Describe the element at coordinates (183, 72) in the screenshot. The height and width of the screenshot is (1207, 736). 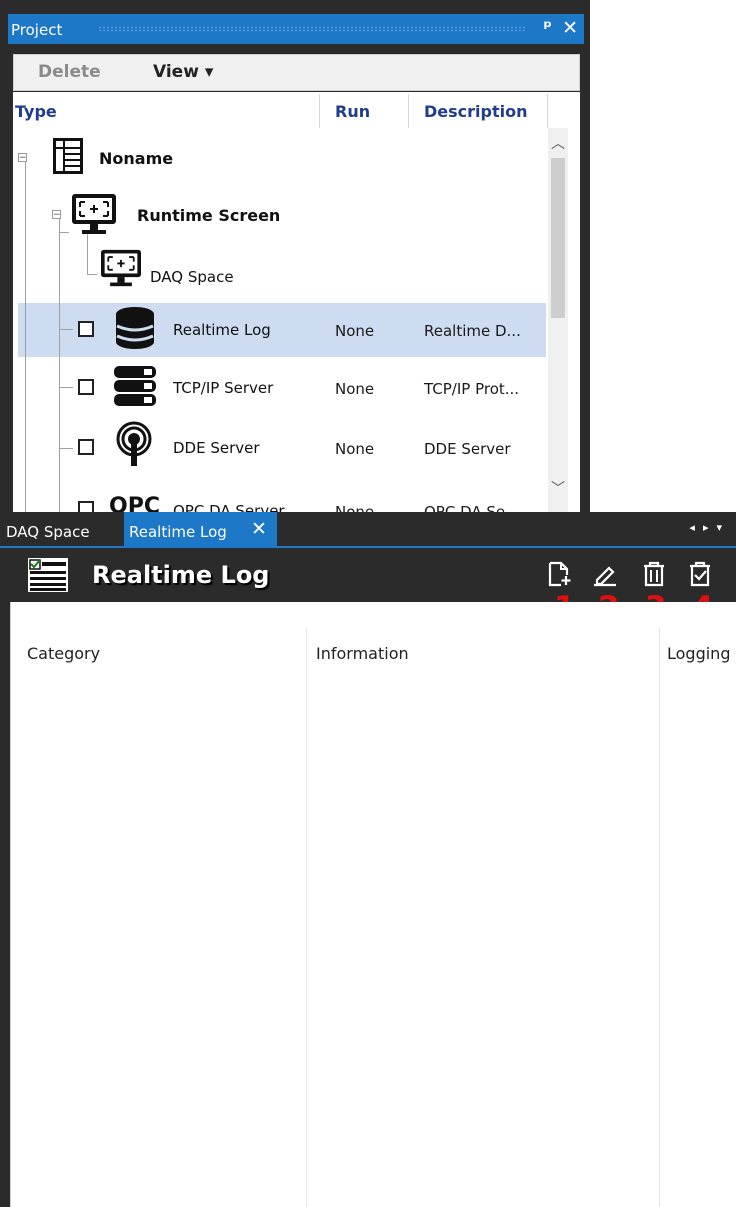
I see `view-dropdown: View ▾` at that location.